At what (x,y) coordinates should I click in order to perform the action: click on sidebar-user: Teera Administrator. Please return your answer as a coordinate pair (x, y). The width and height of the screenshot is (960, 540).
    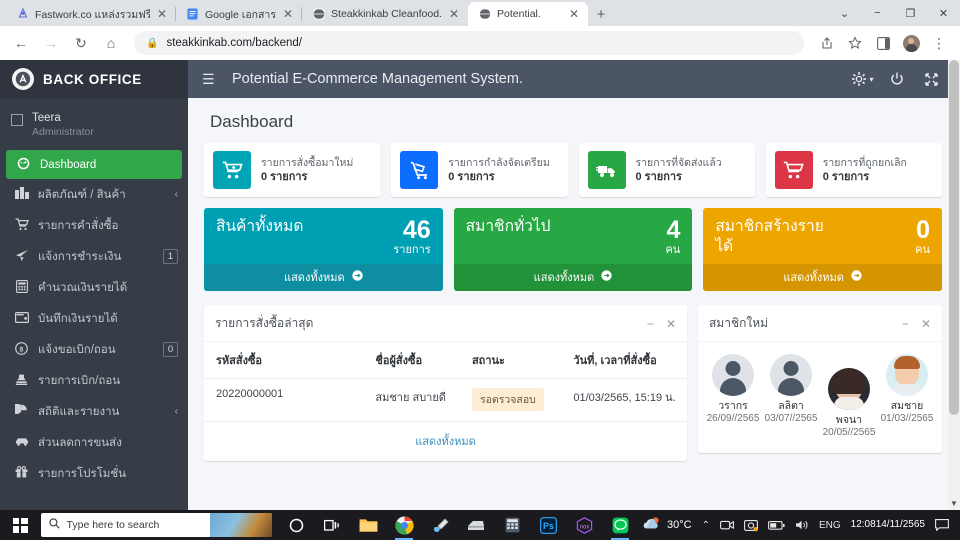
    Looking at the image, I should click on (94, 124).